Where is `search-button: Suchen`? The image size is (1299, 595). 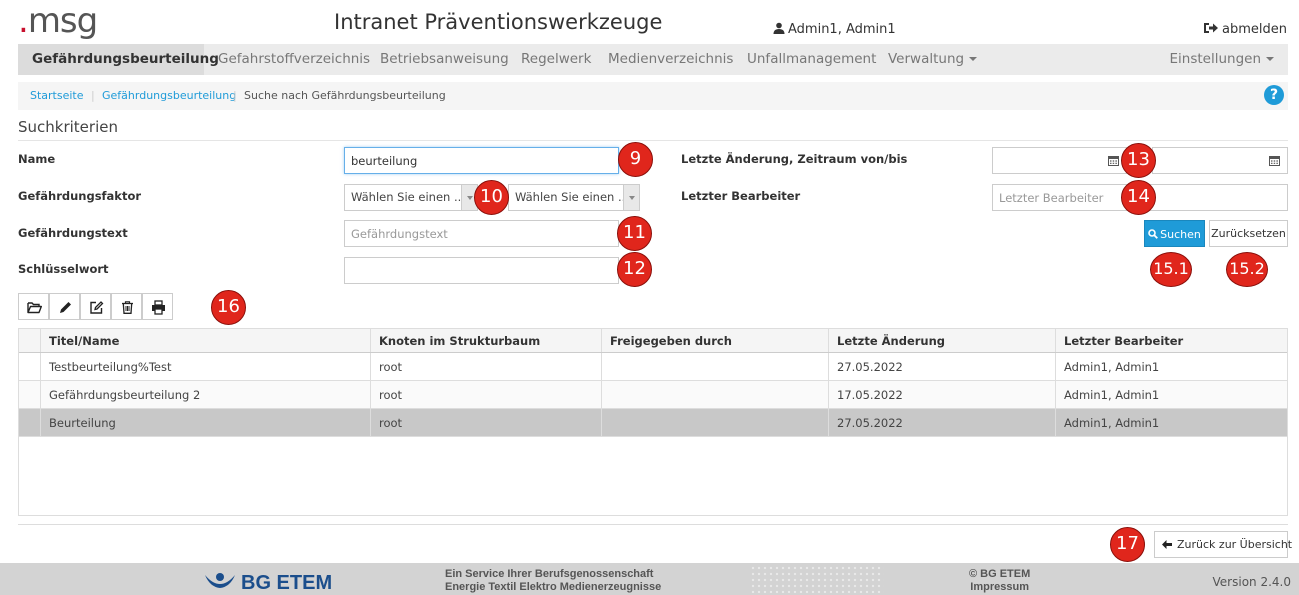 search-button: Suchen is located at coordinates (1174, 233).